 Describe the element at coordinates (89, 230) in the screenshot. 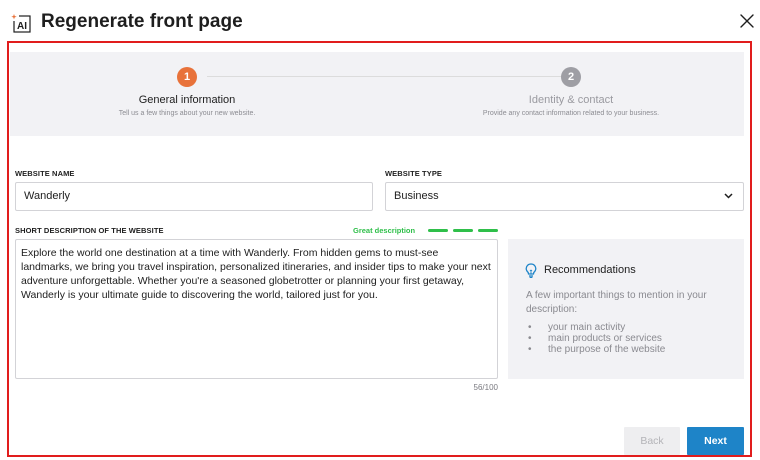

I see `description-label: SHORT DESCRIPTION OF THE WEBSITE` at that location.